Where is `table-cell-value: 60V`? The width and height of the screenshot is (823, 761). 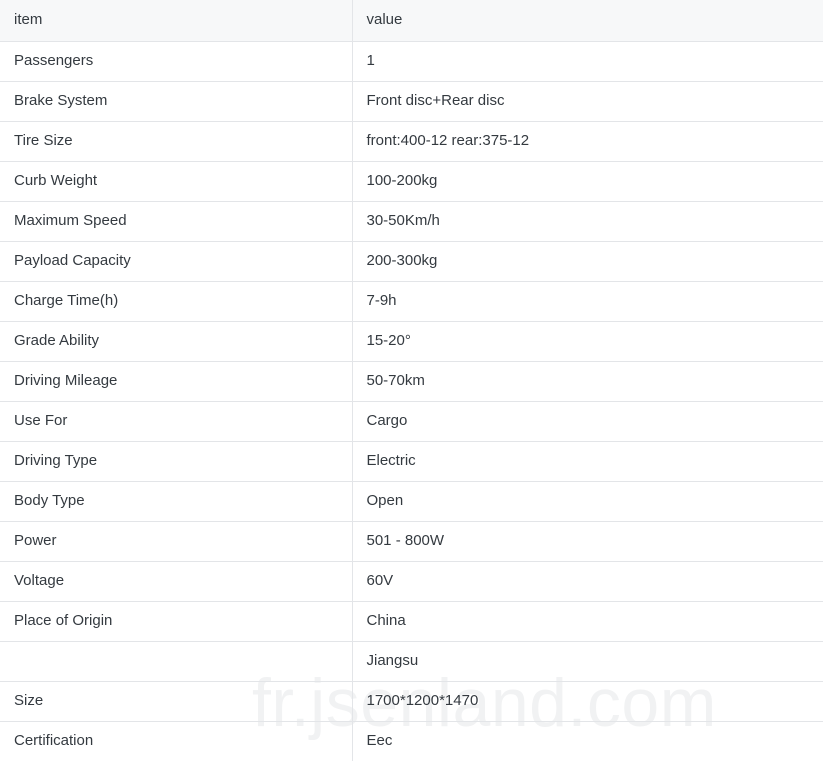 table-cell-value: 60V is located at coordinates (587, 581).